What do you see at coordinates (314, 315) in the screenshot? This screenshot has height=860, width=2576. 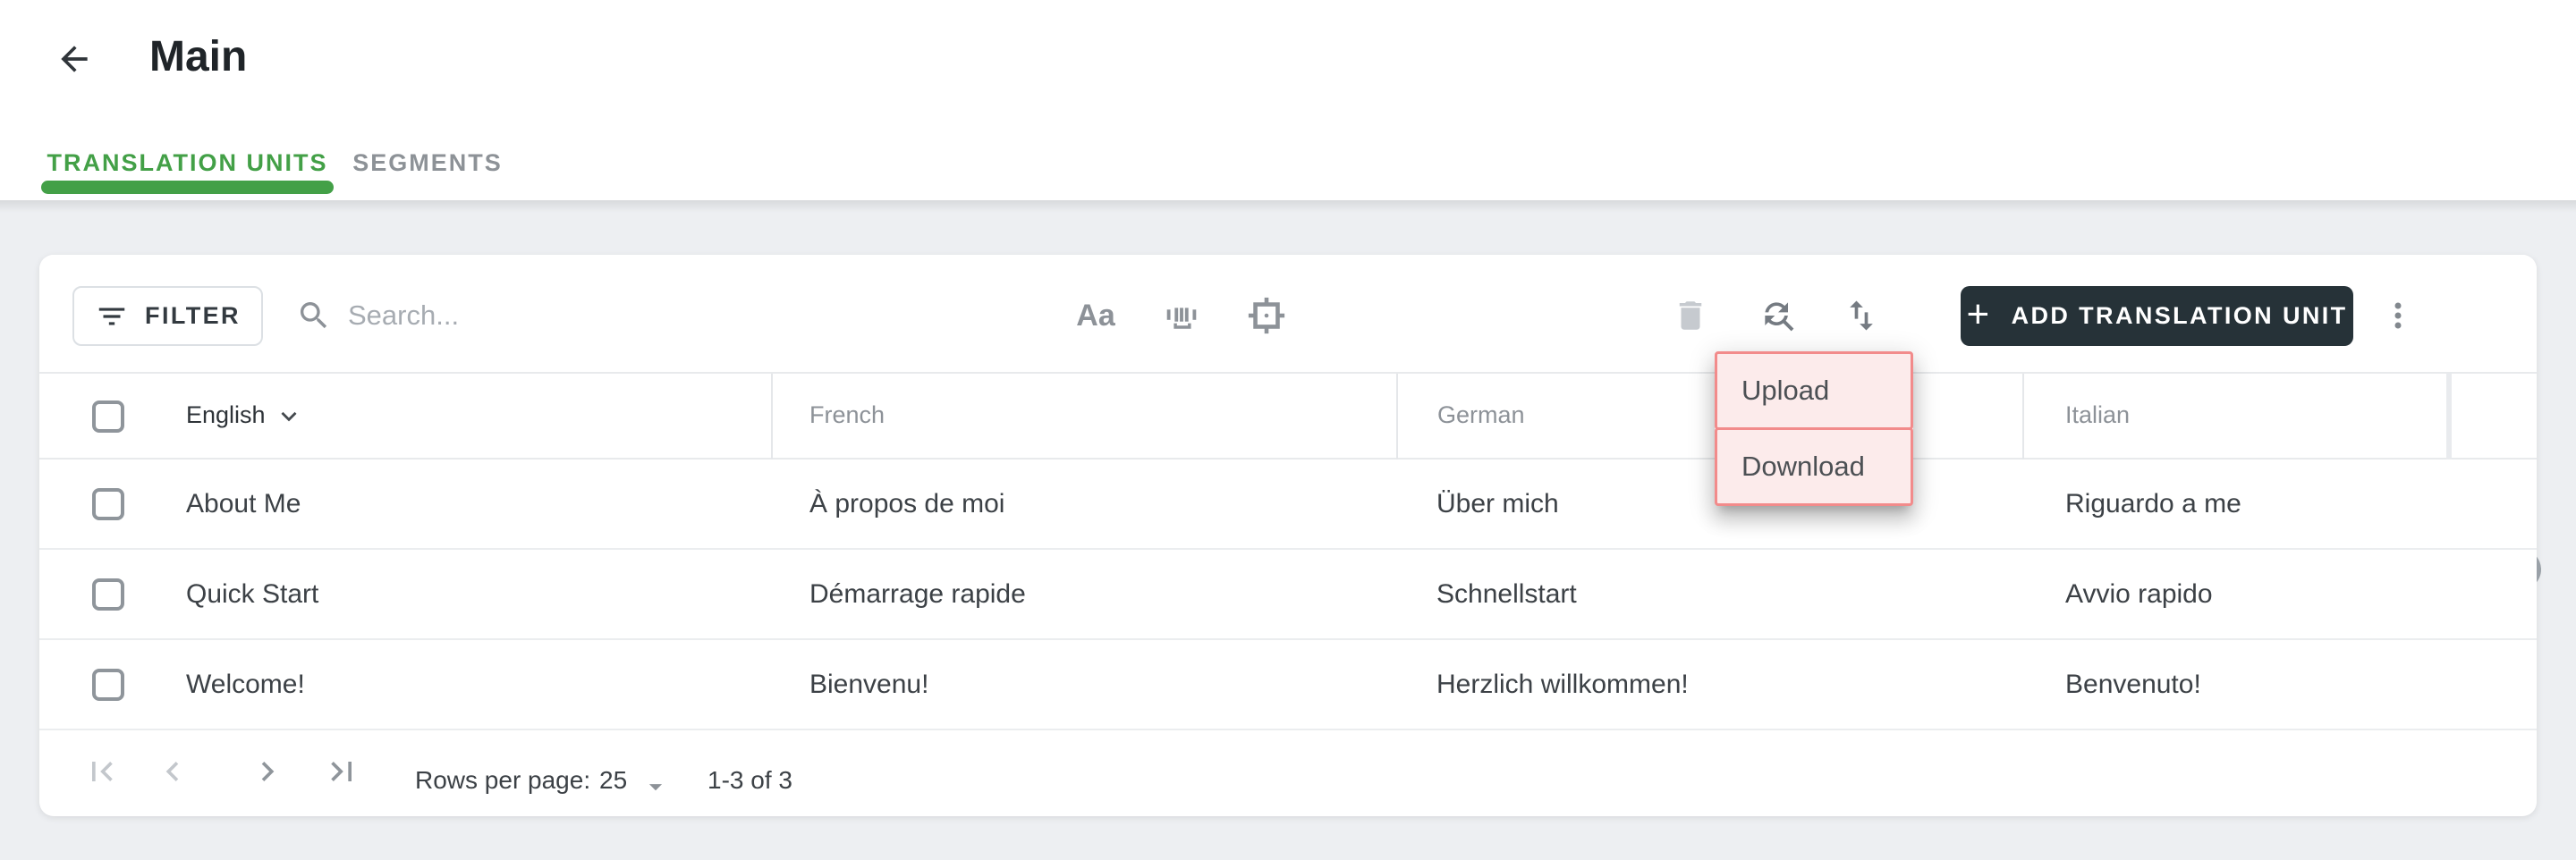 I see `search-icon` at bounding box center [314, 315].